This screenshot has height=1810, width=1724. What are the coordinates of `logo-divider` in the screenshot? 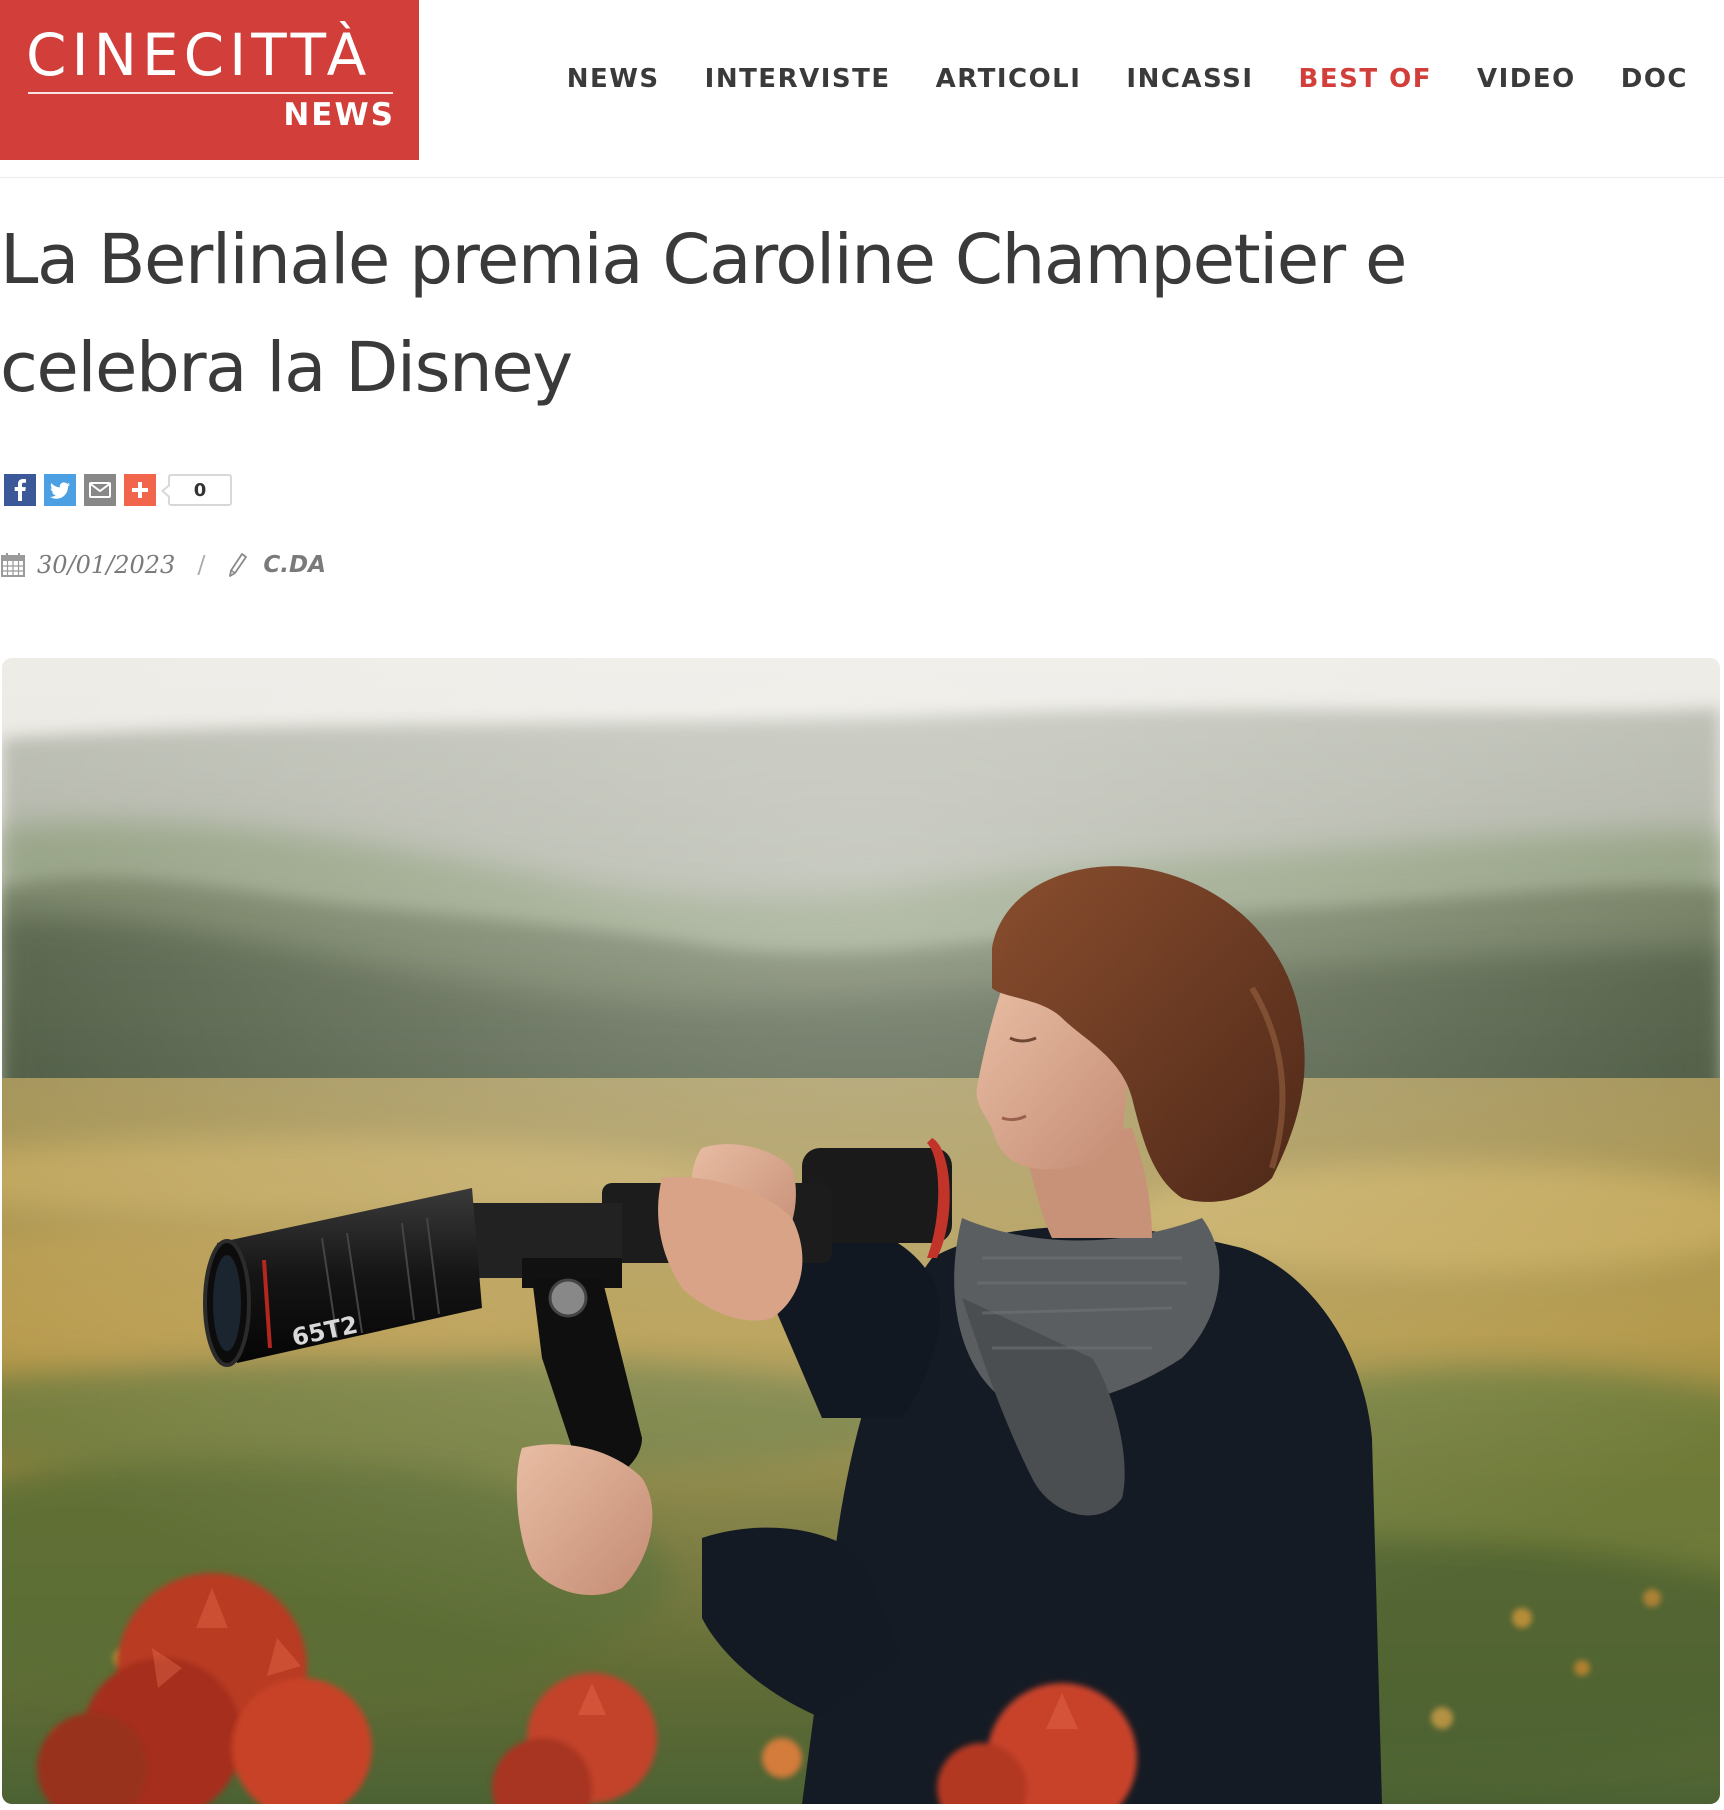 It's located at (210, 93).